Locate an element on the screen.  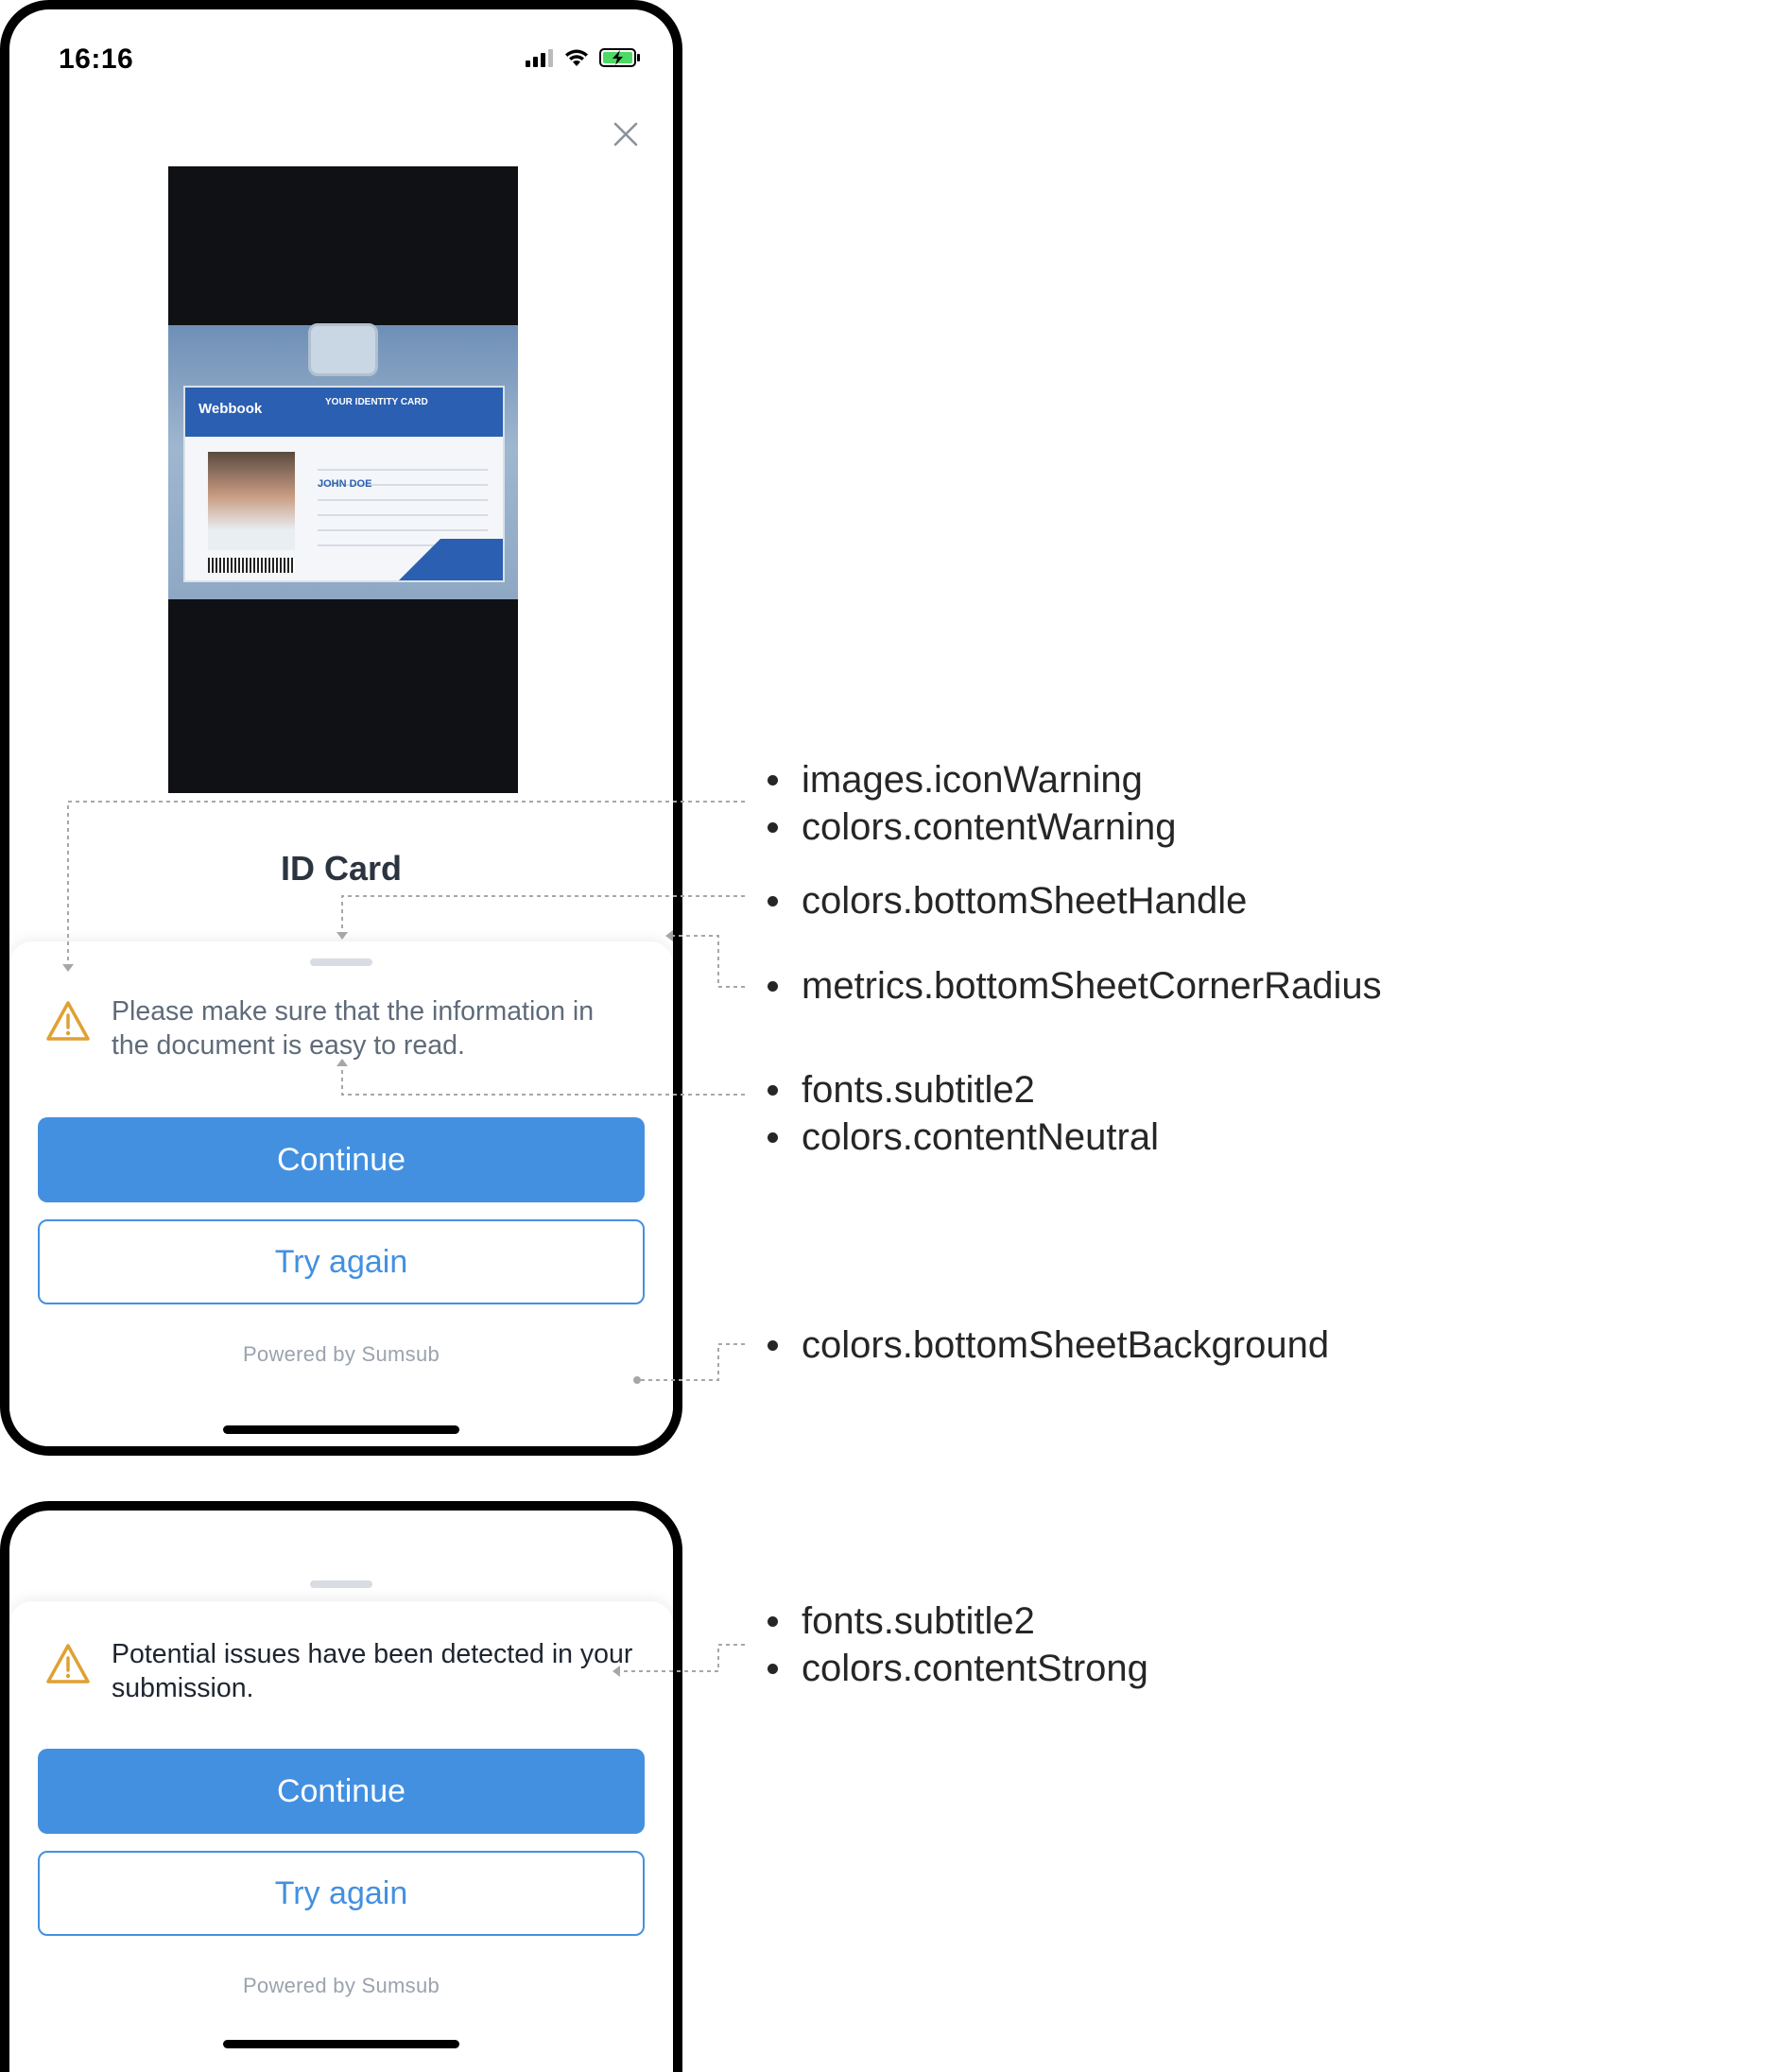
annotation-item: metrics.bottomSheetCornerRadius is located at coordinates (1073, 986).